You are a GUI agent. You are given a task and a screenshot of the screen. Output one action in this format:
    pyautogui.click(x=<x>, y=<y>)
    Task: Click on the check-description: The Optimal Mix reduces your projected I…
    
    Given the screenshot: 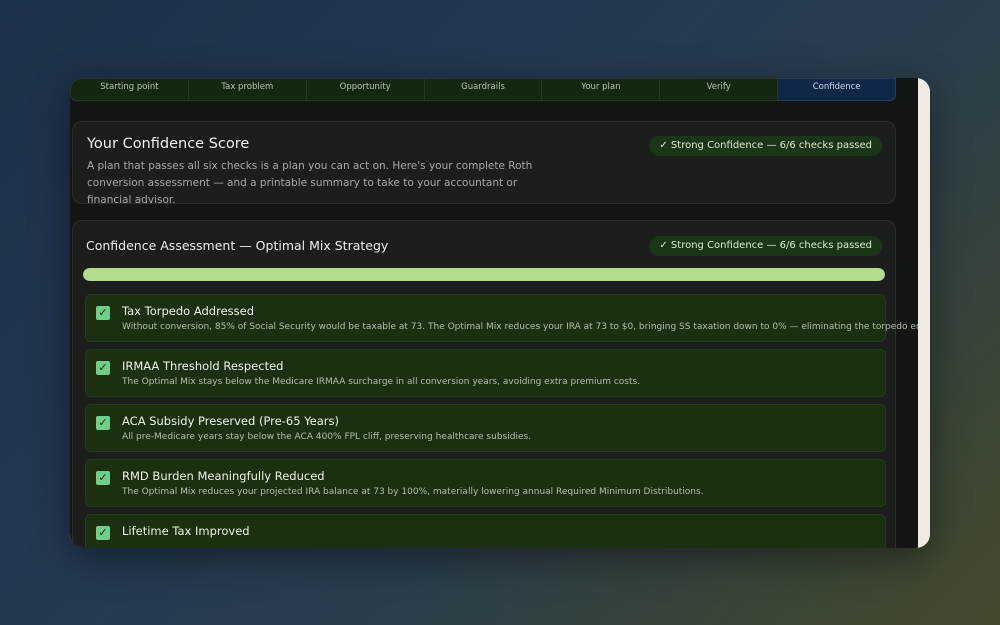 What is the action you would take?
    pyautogui.click(x=413, y=492)
    